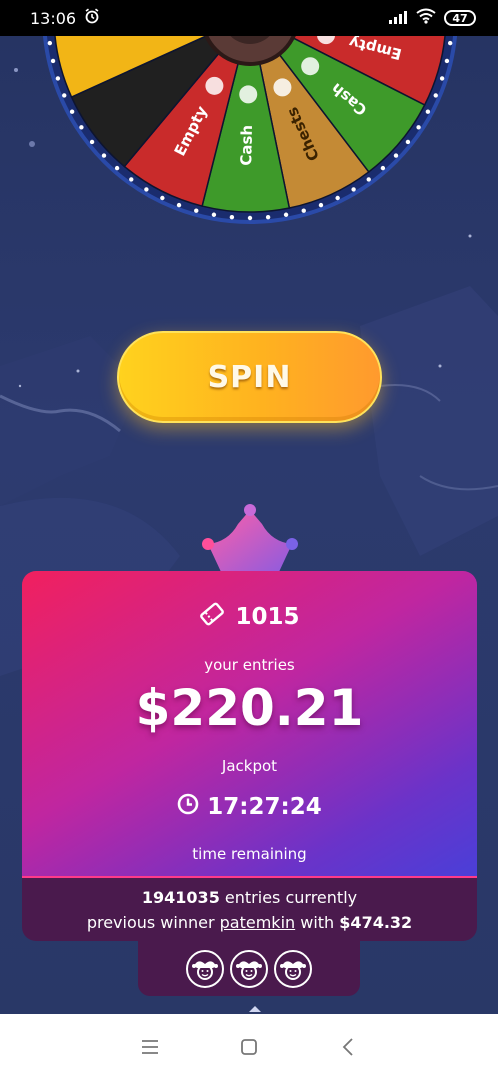 This screenshot has width=498, height=1080. Describe the element at coordinates (398, 18) in the screenshot. I see `signal-icon` at that location.